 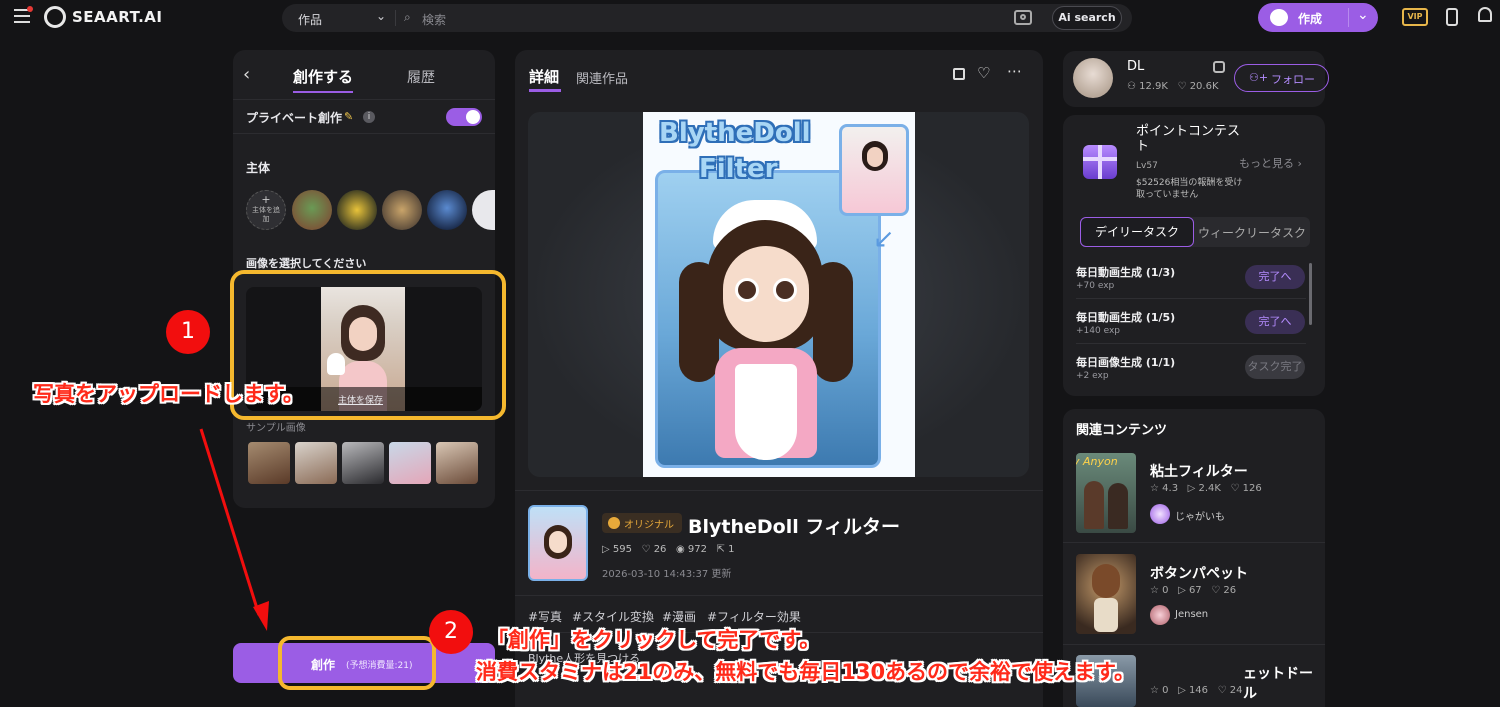 I want to click on create-button: 作成 ⌄, so click(x=1318, y=17).